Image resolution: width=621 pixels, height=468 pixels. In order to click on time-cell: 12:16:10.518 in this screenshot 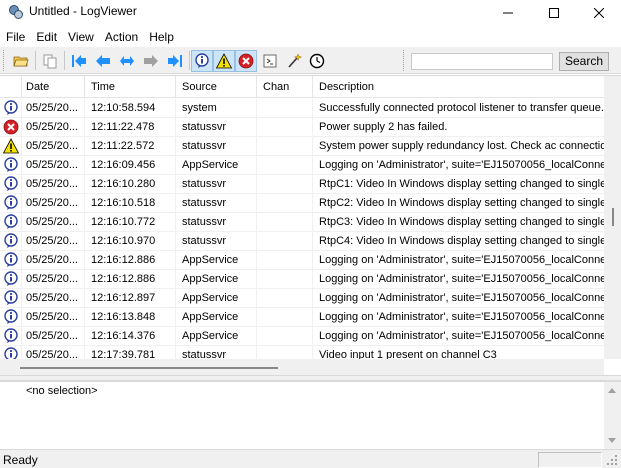, I will do `click(130, 203)`.